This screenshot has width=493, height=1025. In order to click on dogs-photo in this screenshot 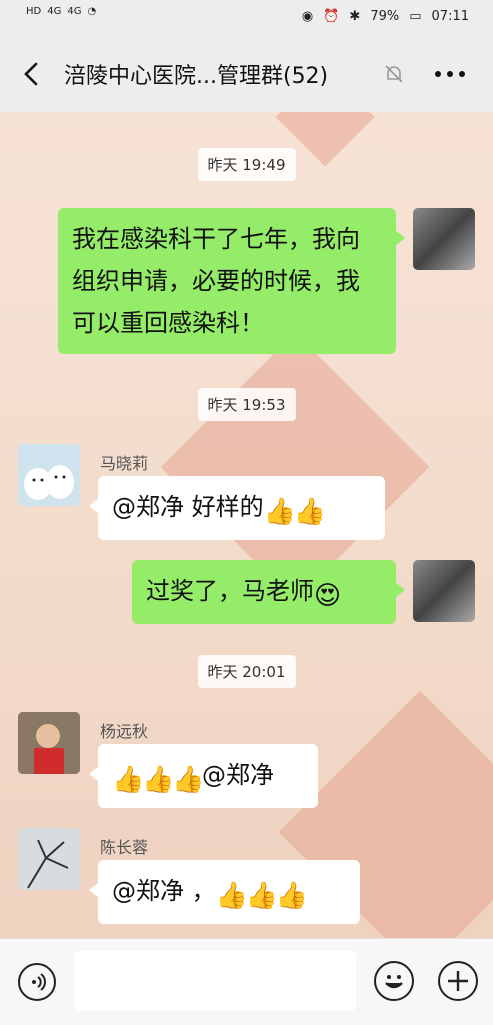, I will do `click(49, 475)`.